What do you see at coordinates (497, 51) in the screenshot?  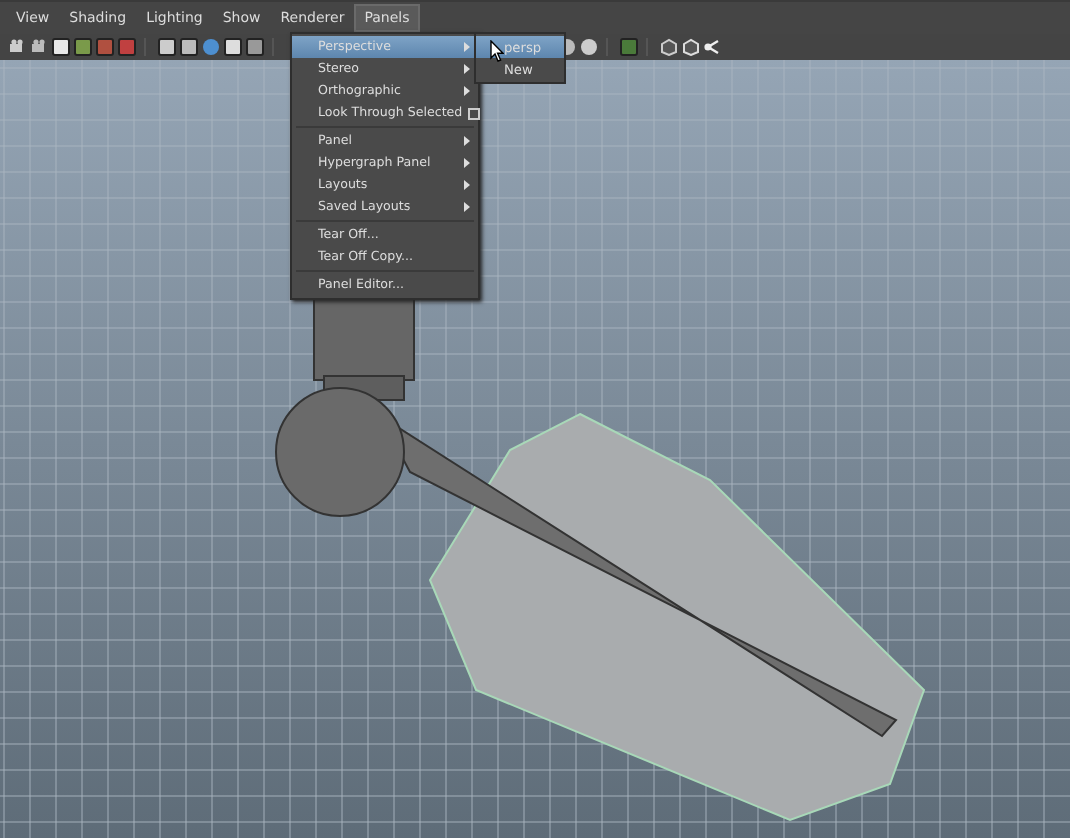 I see `mouse-pointer-icon` at bounding box center [497, 51].